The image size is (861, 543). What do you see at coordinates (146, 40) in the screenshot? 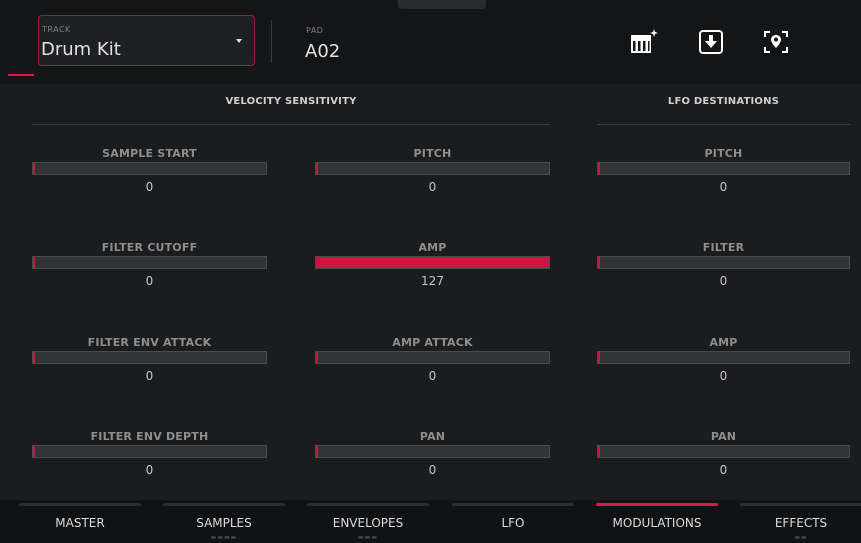
I see `track-selector: TRACK Drum Kit` at bounding box center [146, 40].